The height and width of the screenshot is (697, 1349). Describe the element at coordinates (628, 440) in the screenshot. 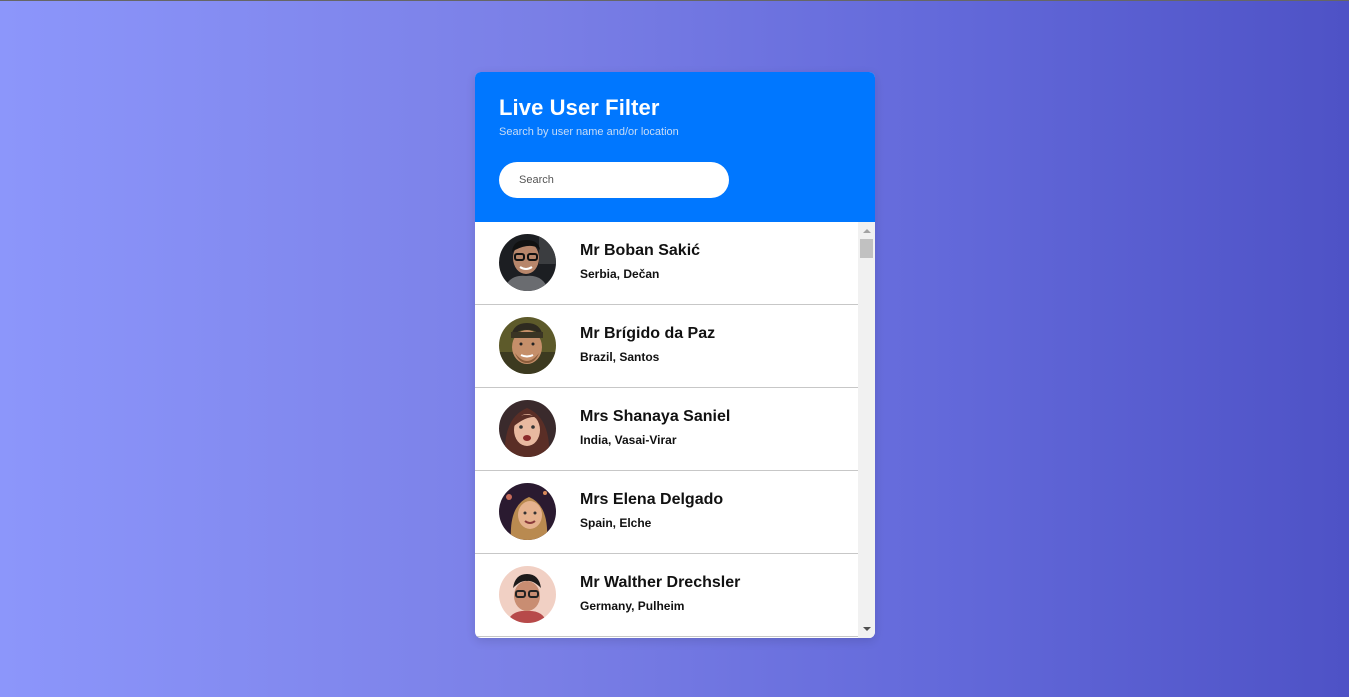

I see `user-location: India, Vasai-Virar` at that location.